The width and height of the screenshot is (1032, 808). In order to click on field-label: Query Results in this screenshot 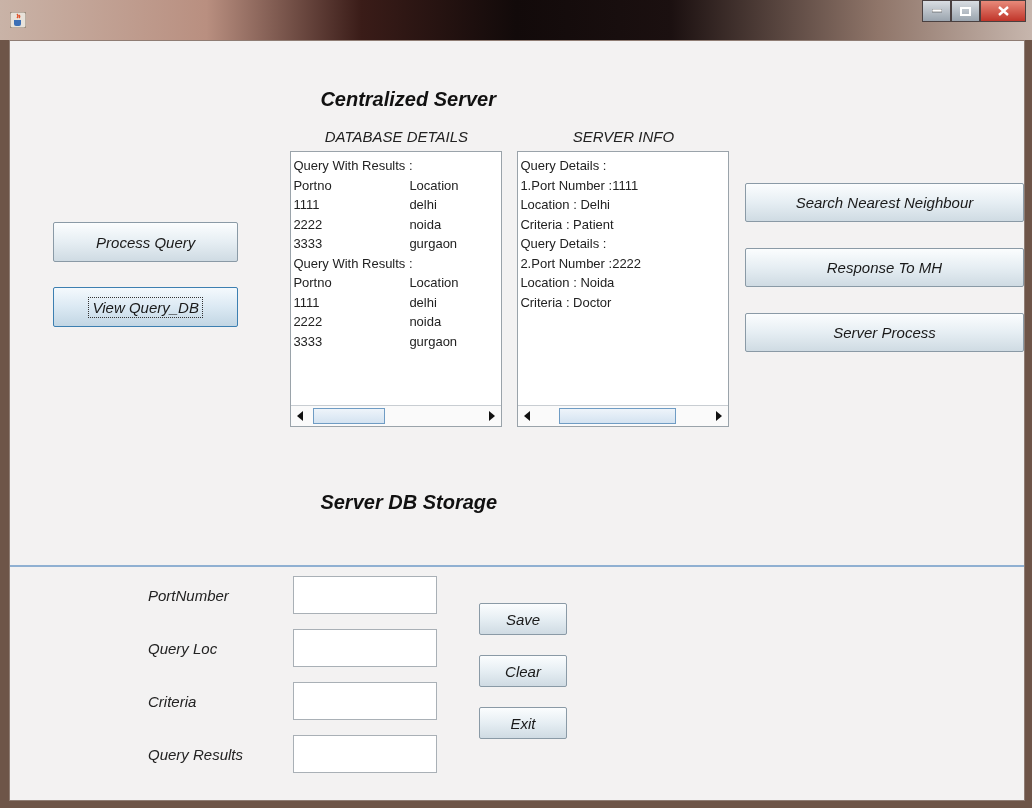, I will do `click(196, 754)`.